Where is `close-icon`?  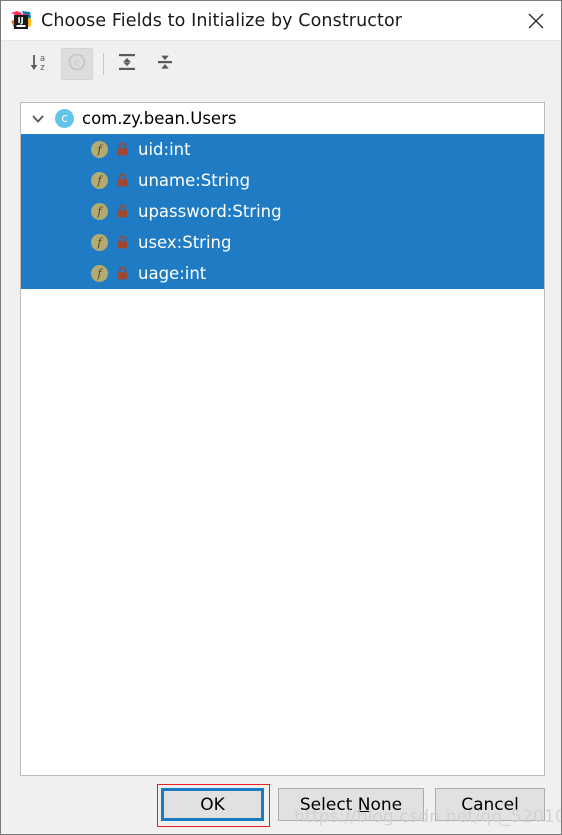 close-icon is located at coordinates (536, 21).